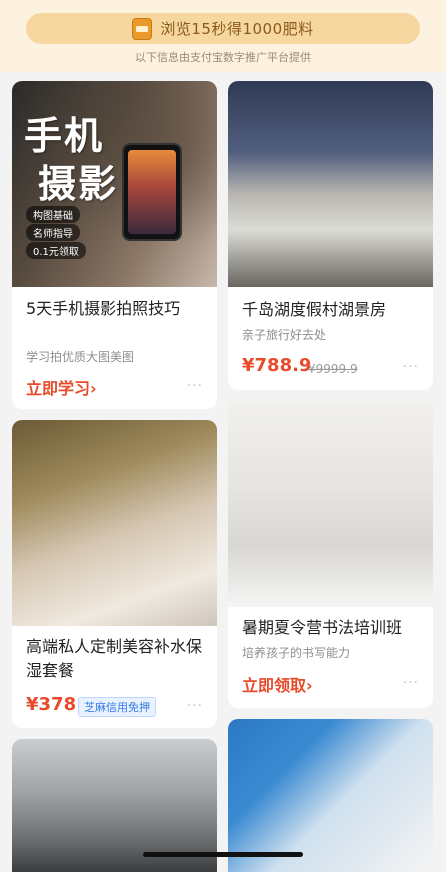 Image resolution: width=446 pixels, height=872 pixels. I want to click on card-photo-course-image: 手机 摄影 构图基础 名师指导 0.1元领取, so click(114, 184).